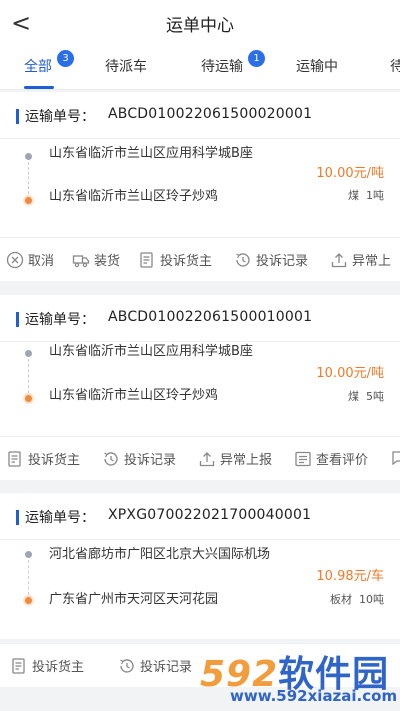 Image resolution: width=400 pixels, height=711 pixels. Describe the element at coordinates (256, 58) in the screenshot. I see `tab-pending-transport-badge: 1` at that location.